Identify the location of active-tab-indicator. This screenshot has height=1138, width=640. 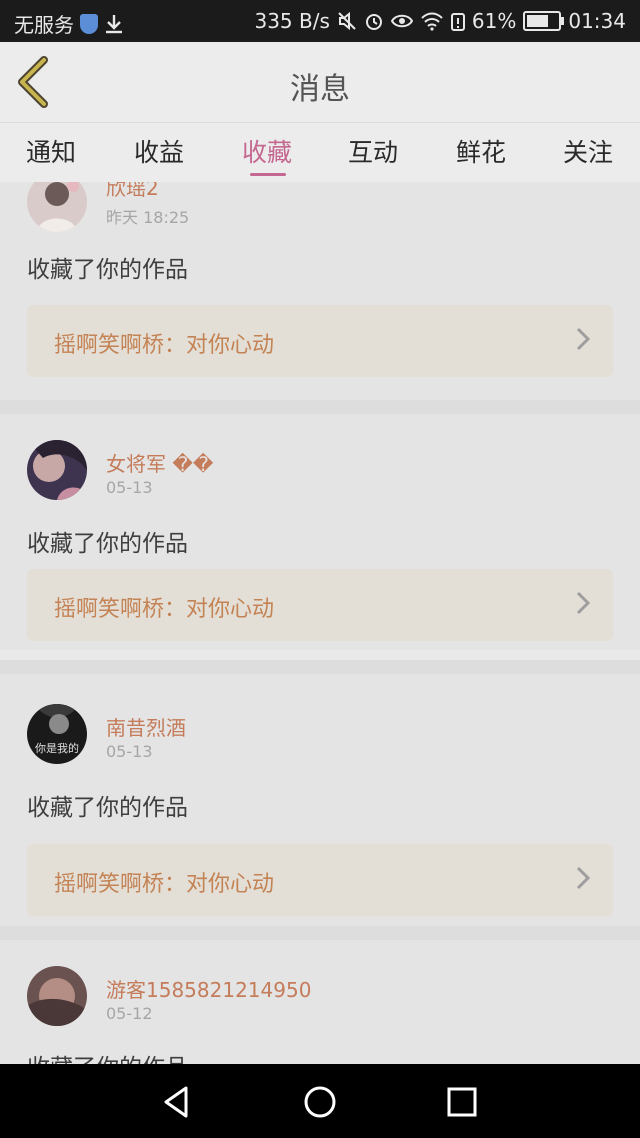
(268, 174).